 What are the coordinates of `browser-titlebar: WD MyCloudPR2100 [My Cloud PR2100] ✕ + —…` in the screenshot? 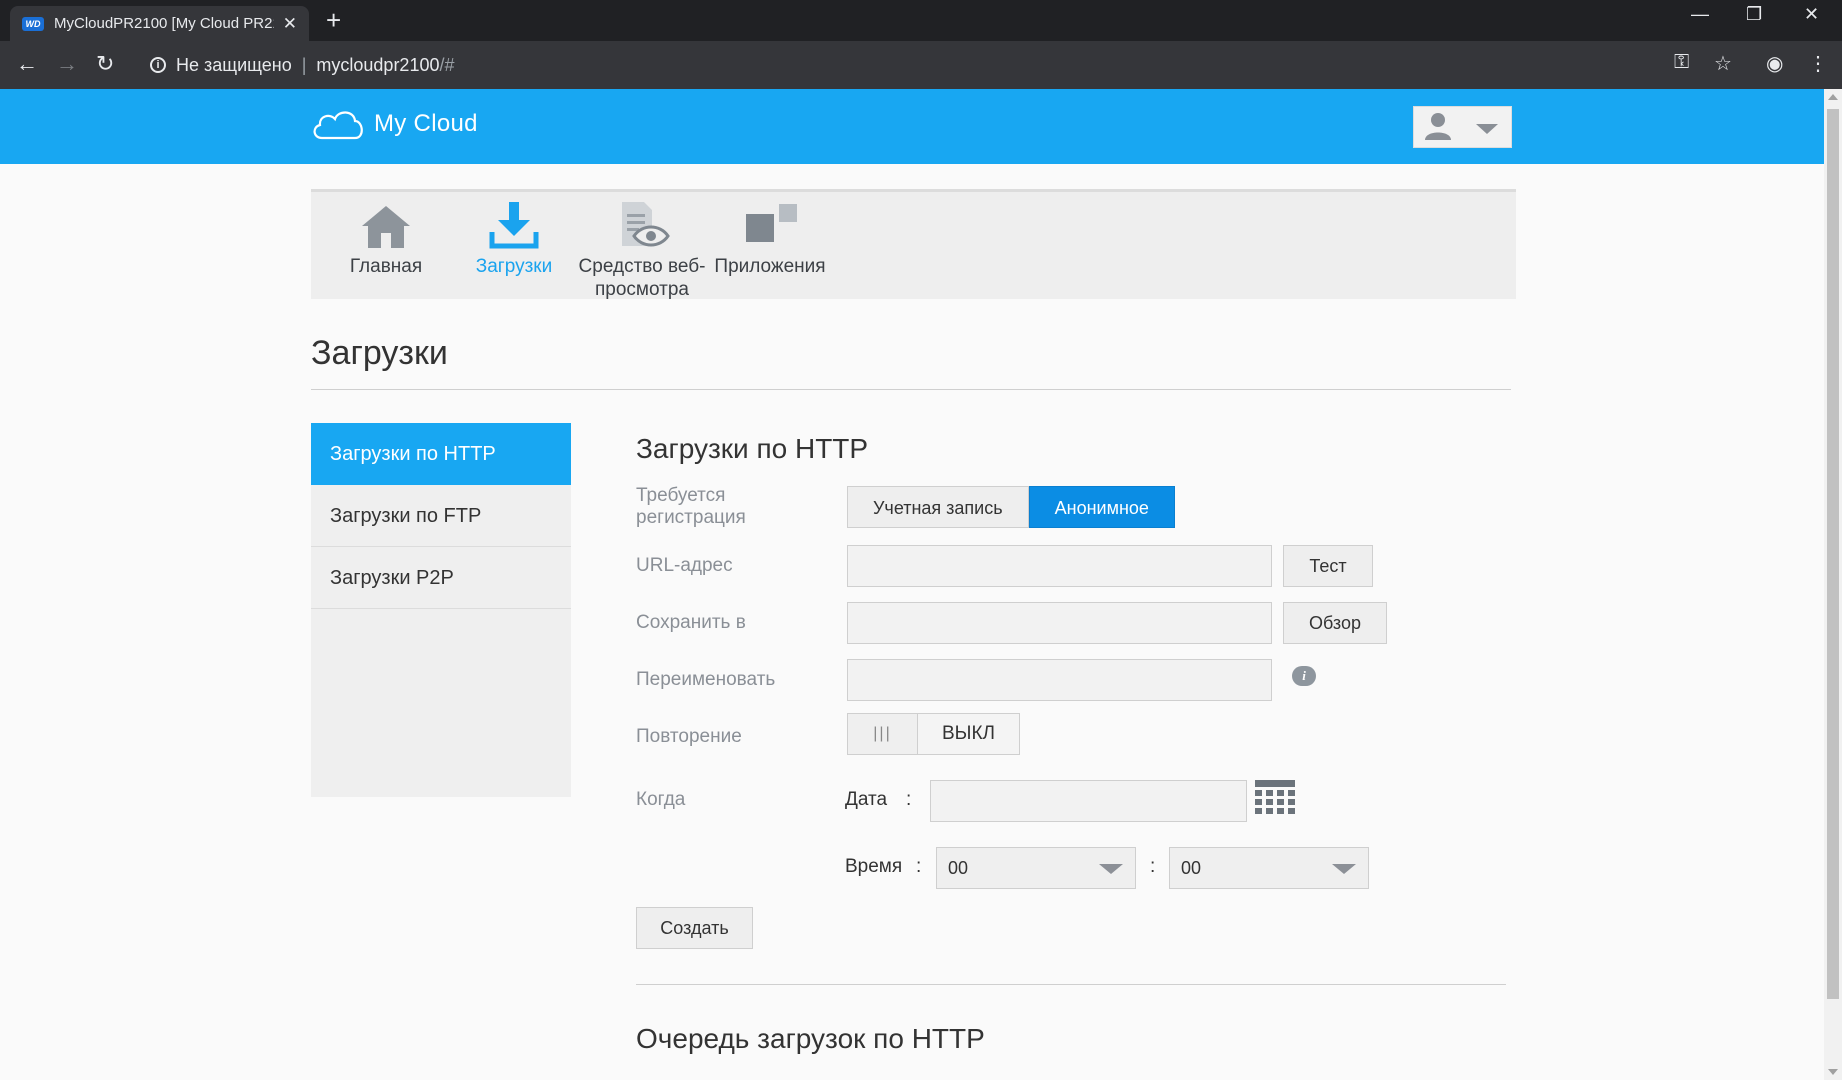 It's located at (921, 20).